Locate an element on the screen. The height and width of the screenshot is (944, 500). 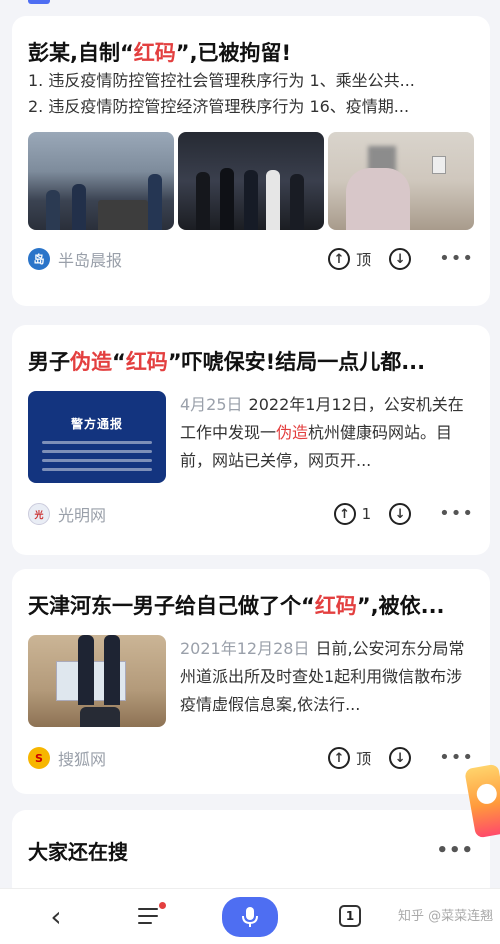
notification-dot is located at coordinates (162, 905).